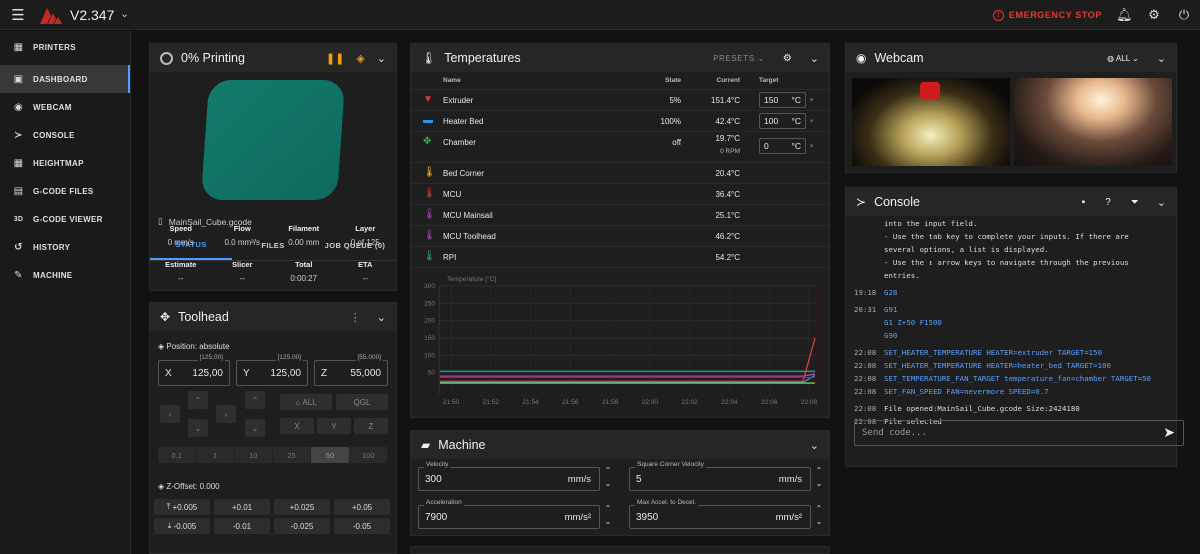 This screenshot has height=554, width=1200. I want to click on z-position-field: [55.000] Z 55,000, so click(351, 370).